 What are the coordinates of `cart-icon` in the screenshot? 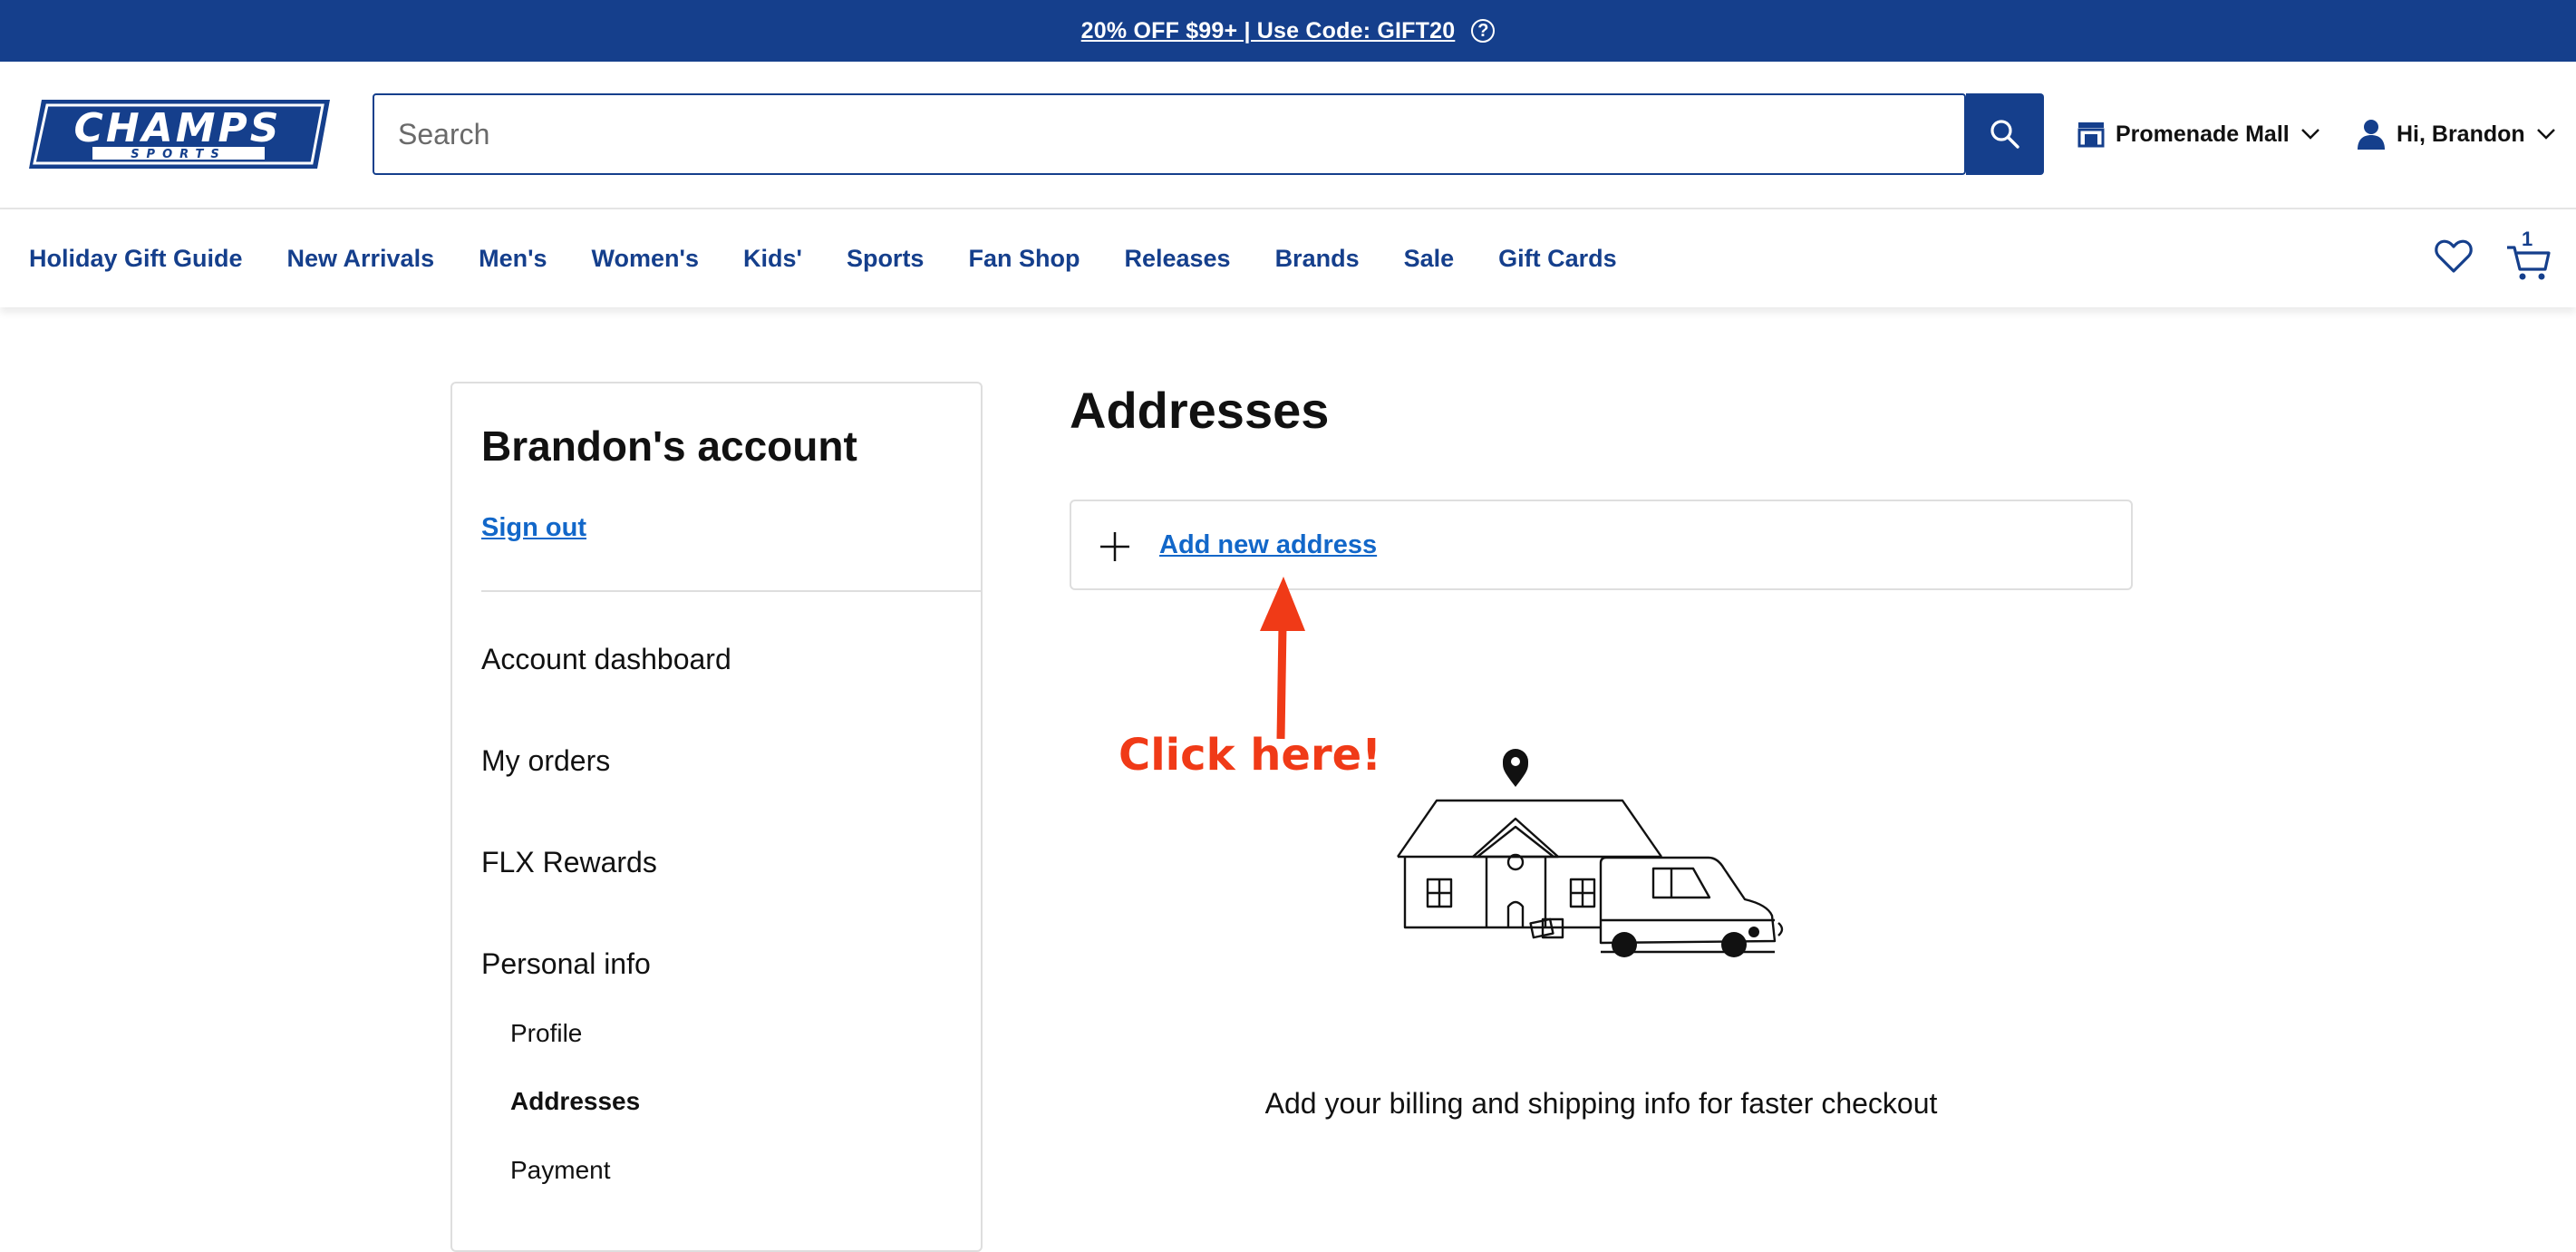 It's located at (2528, 260).